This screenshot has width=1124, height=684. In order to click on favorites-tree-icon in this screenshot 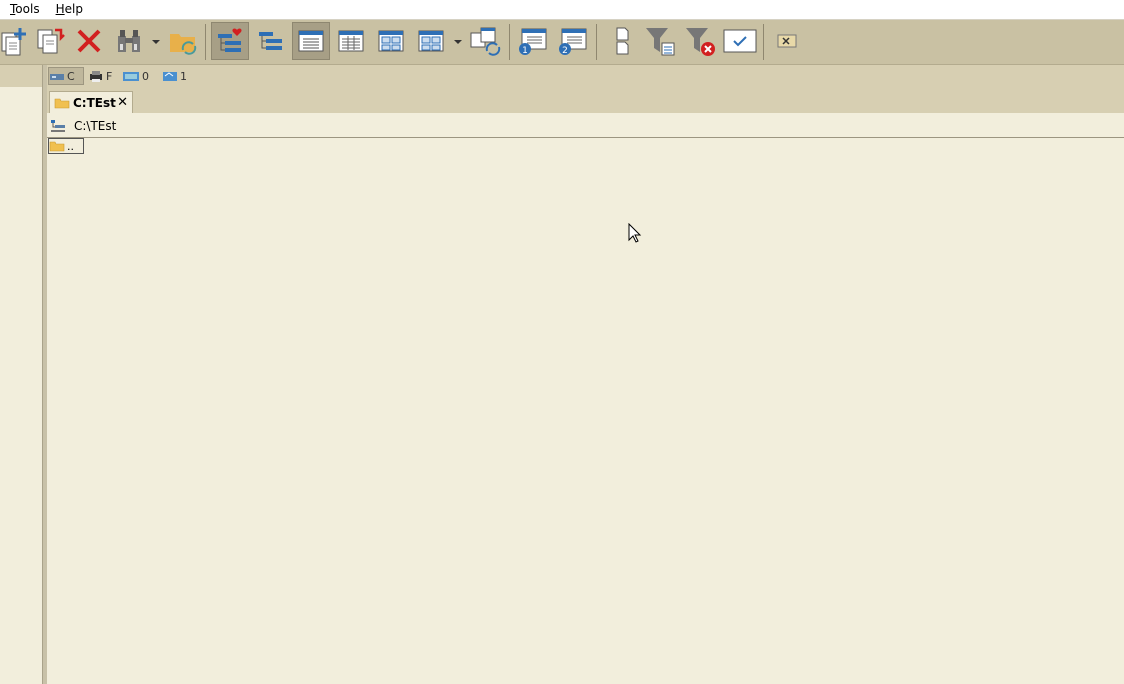, I will do `click(230, 41)`.